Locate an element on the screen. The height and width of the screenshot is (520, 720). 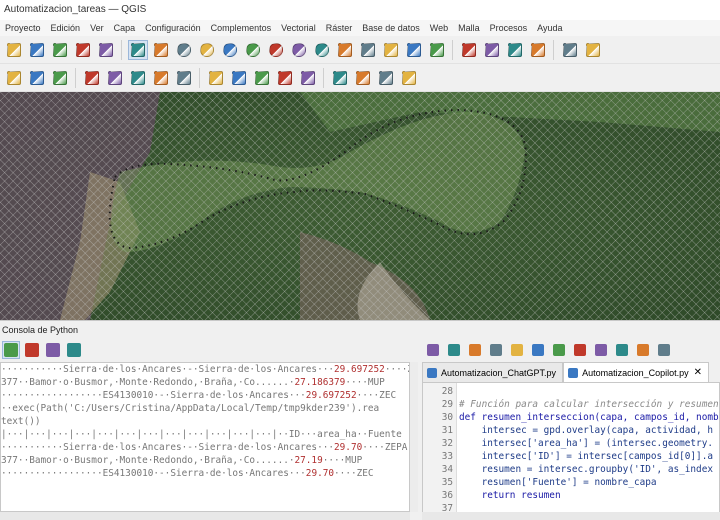
node-tool-button is located at coordinates (161, 78).